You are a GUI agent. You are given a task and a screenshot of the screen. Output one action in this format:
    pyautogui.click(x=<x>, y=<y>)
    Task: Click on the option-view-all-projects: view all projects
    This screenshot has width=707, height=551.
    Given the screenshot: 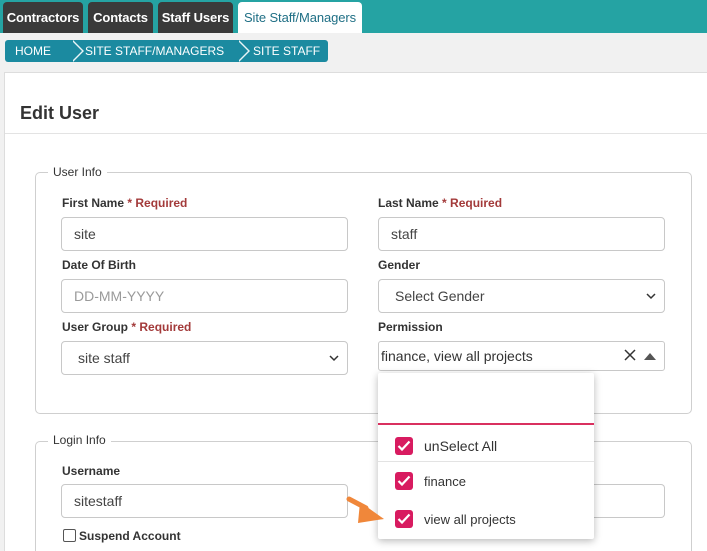 What is the action you would take?
    pyautogui.click(x=486, y=519)
    